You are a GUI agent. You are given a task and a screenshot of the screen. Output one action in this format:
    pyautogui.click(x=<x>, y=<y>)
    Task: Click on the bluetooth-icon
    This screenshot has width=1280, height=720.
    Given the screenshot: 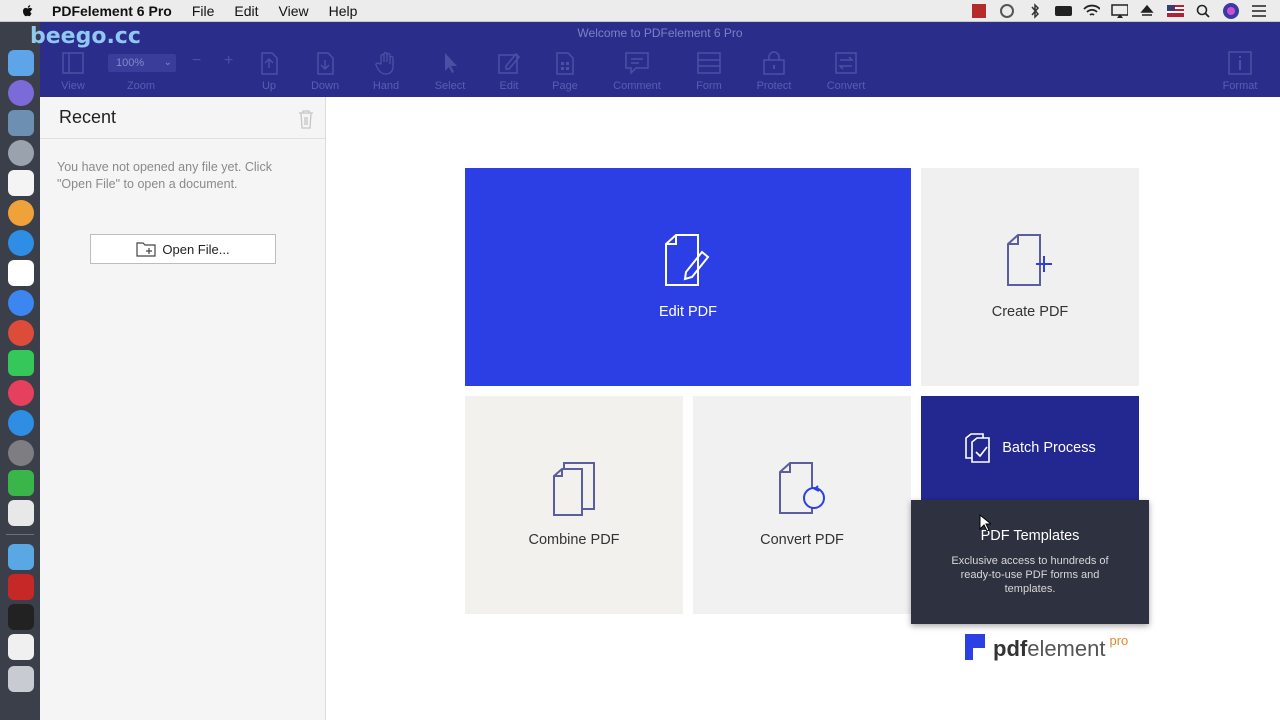 What is the action you would take?
    pyautogui.click(x=1035, y=11)
    